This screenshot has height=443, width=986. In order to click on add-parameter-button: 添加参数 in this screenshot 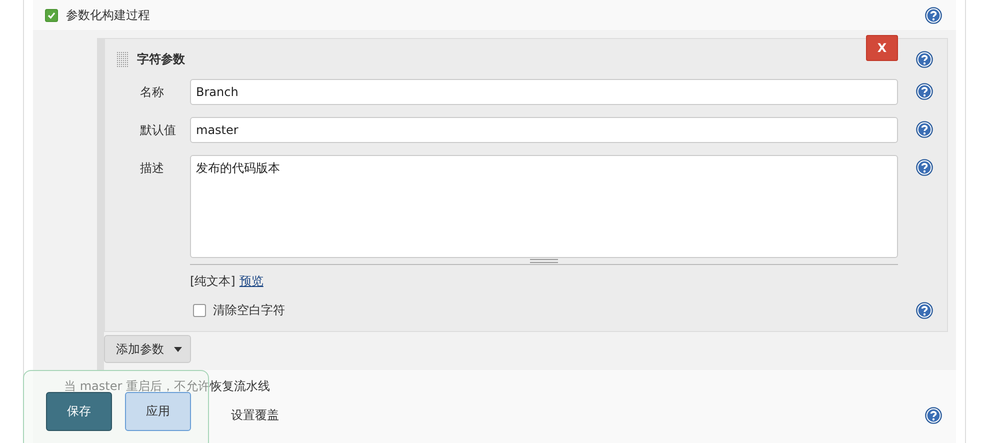, I will do `click(147, 349)`.